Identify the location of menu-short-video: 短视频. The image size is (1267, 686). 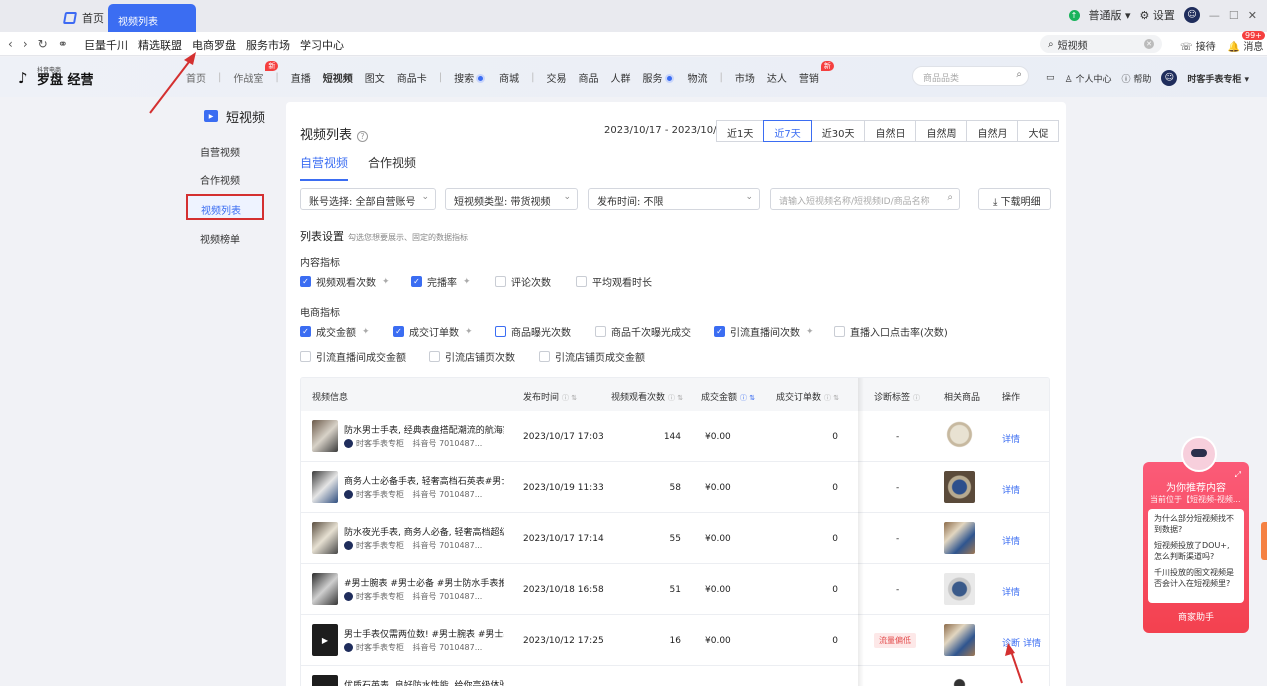
(338, 77).